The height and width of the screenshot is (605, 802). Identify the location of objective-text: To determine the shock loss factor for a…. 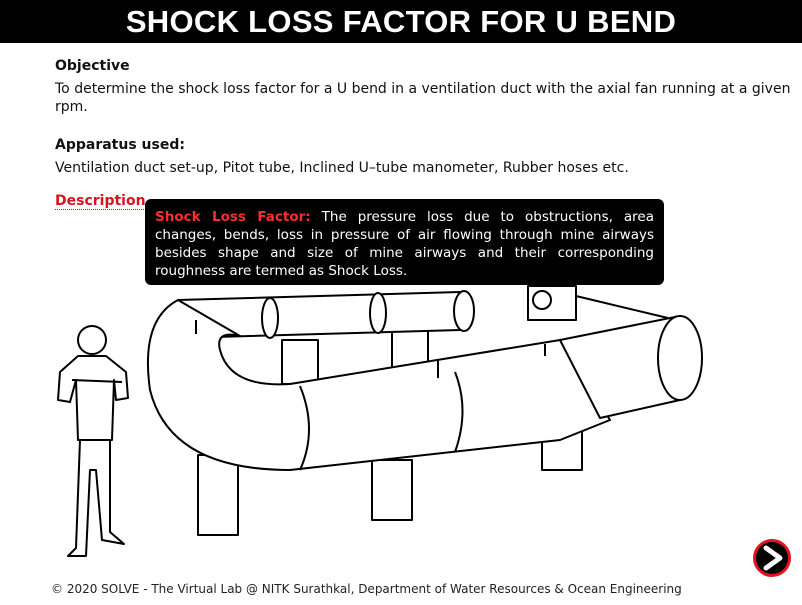
(423, 98).